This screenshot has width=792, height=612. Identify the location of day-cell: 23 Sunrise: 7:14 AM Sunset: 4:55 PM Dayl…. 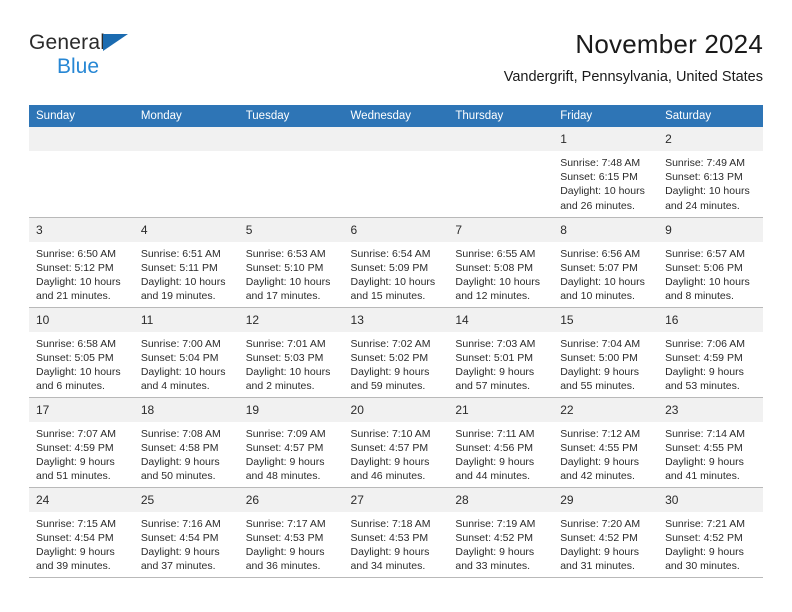
(710, 441).